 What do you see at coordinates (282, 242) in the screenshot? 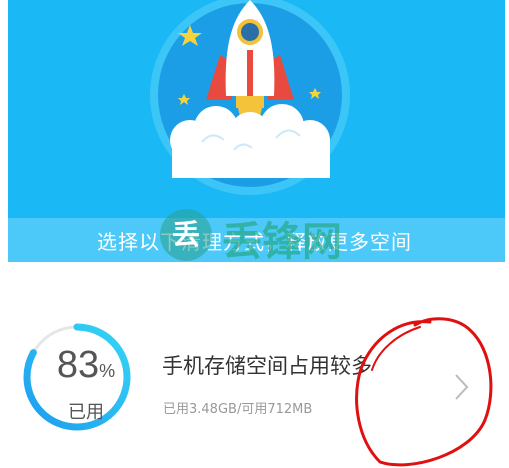
I see `watermark-text: 丢锋网` at bounding box center [282, 242].